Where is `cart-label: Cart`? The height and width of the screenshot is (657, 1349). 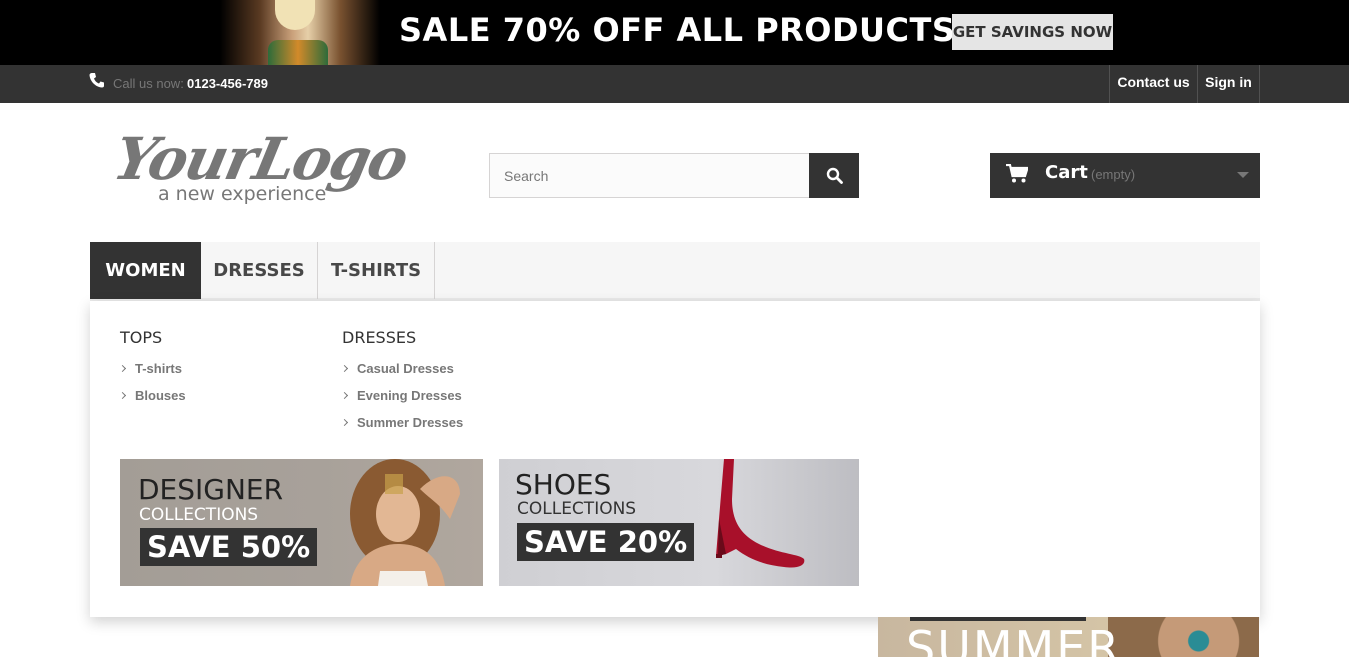 cart-label: Cart is located at coordinates (1066, 172).